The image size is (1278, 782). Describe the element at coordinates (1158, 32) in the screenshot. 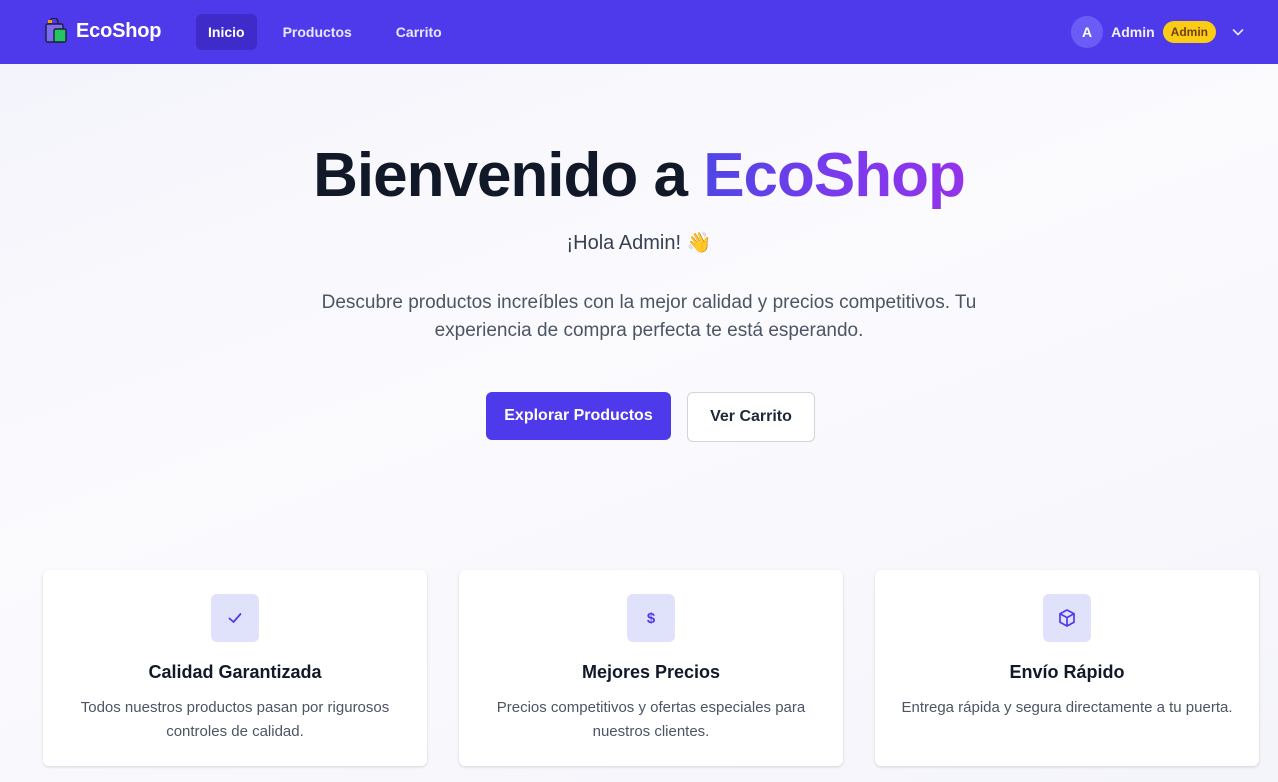

I see `user-menu: A Admin Admin` at that location.